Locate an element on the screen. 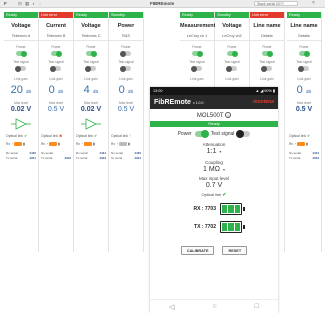  rx-label: RX : 7703 is located at coordinates (204, 209).